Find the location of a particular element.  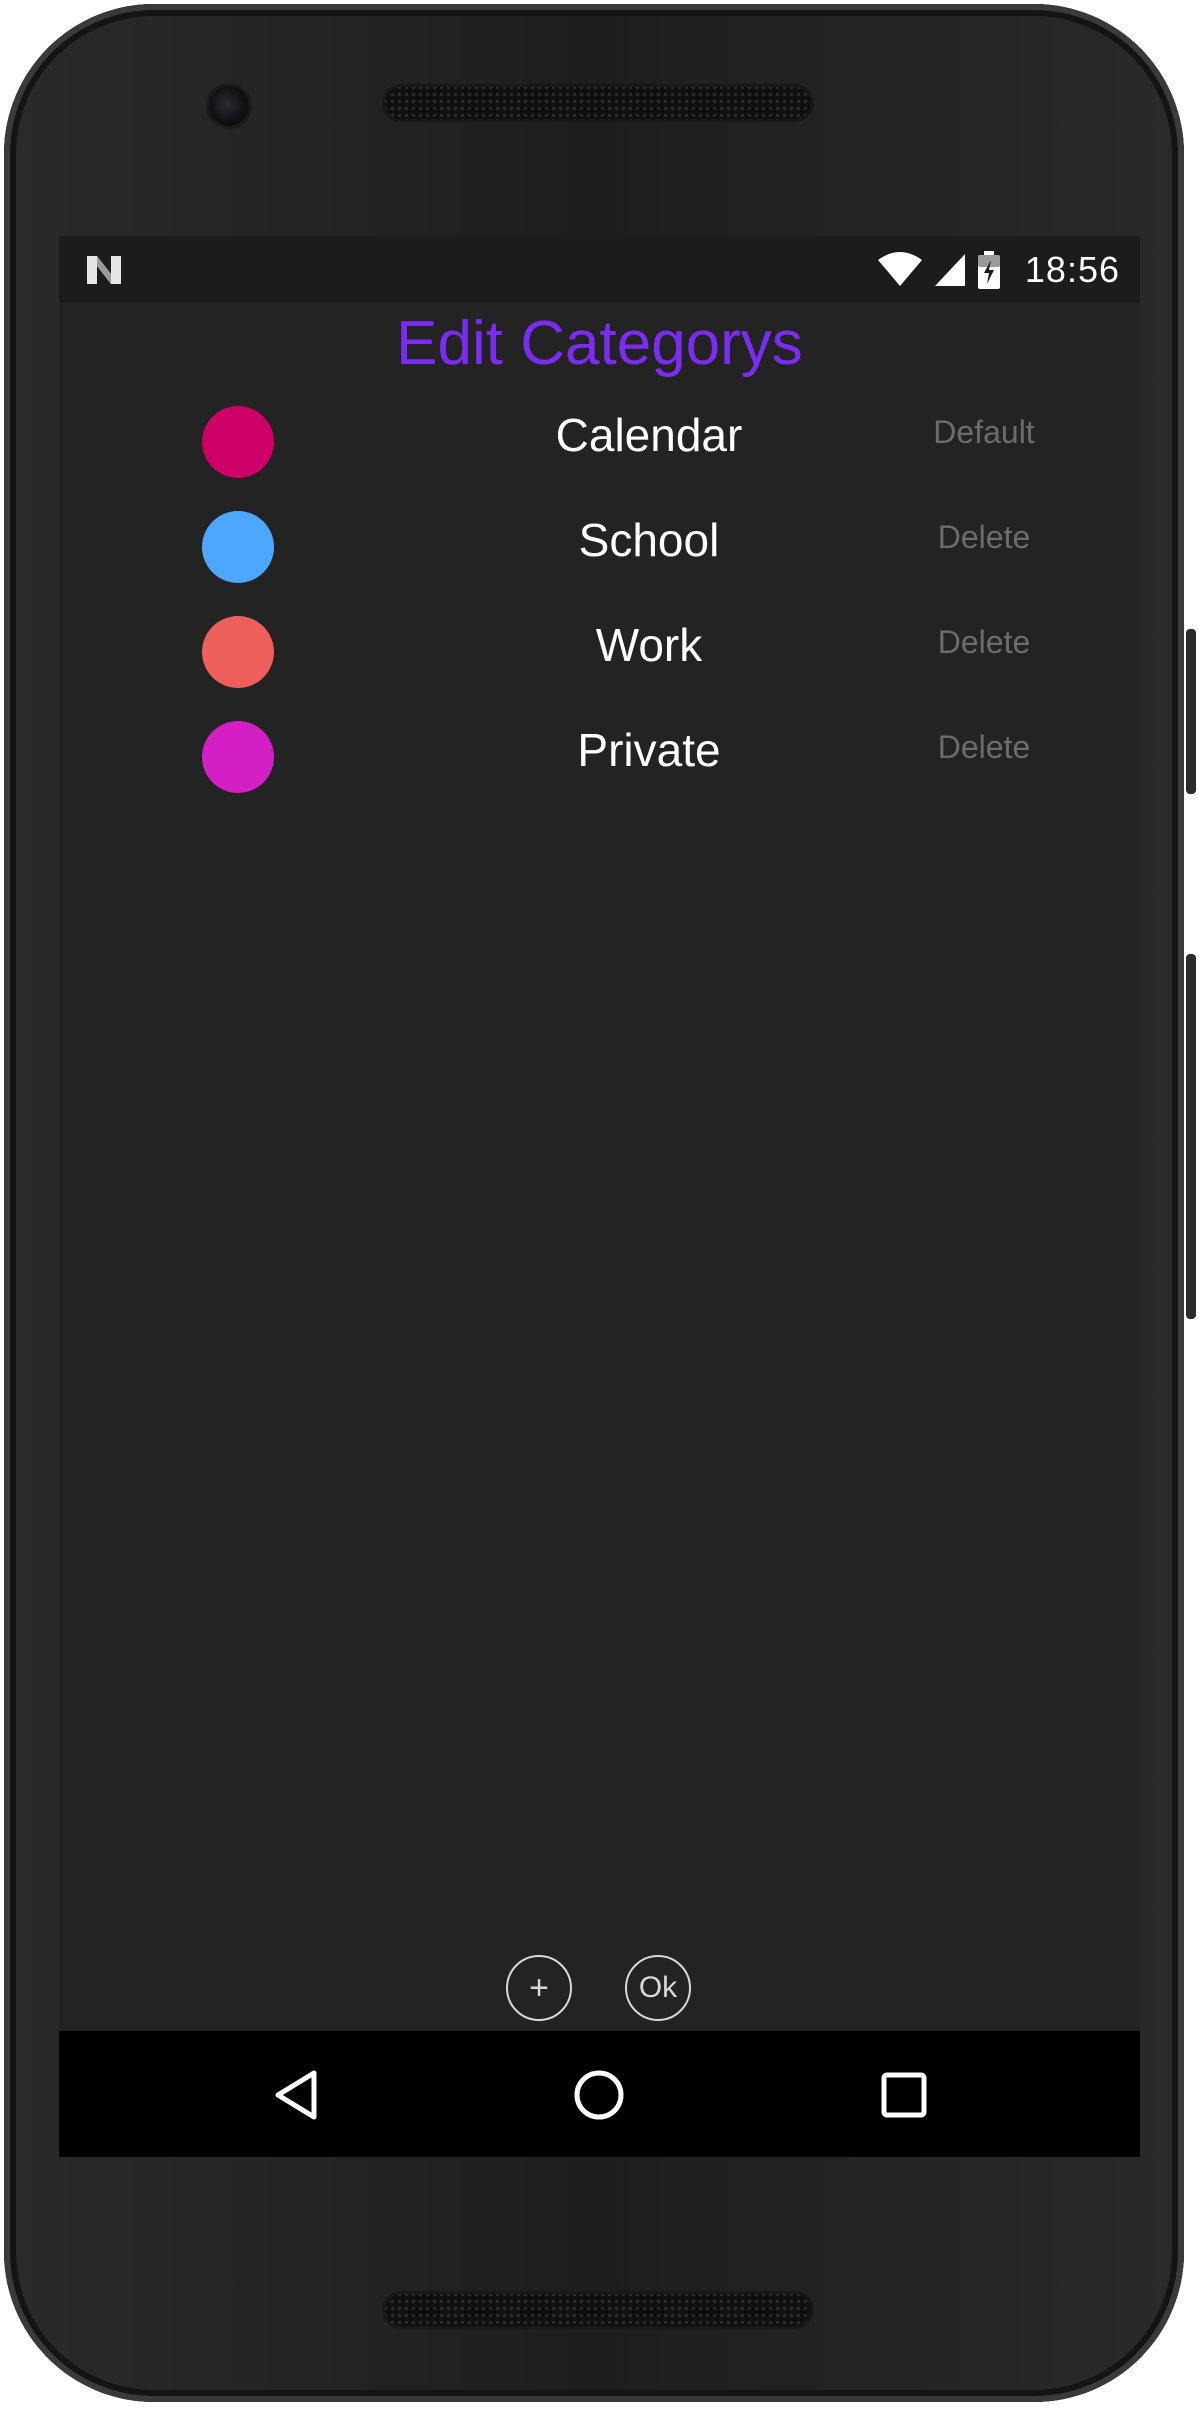

category-row: Calendar Default is located at coordinates (599, 451).